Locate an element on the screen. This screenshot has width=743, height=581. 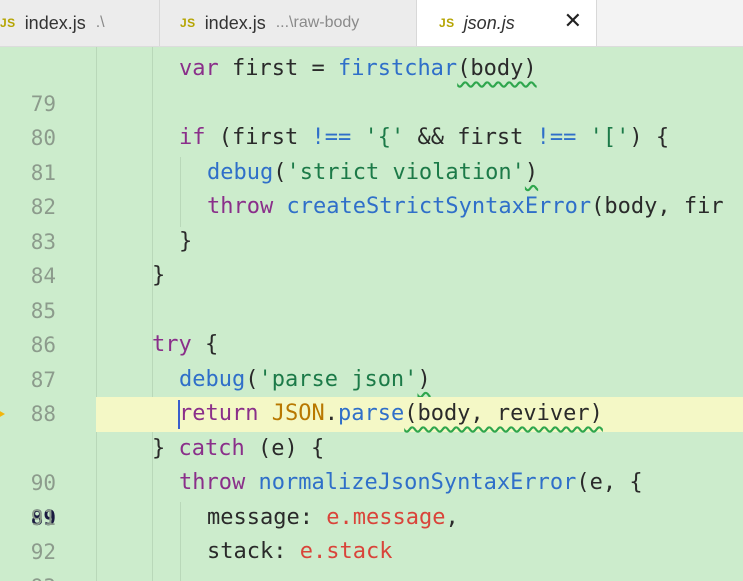
text-token: . is located at coordinates (331, 413).